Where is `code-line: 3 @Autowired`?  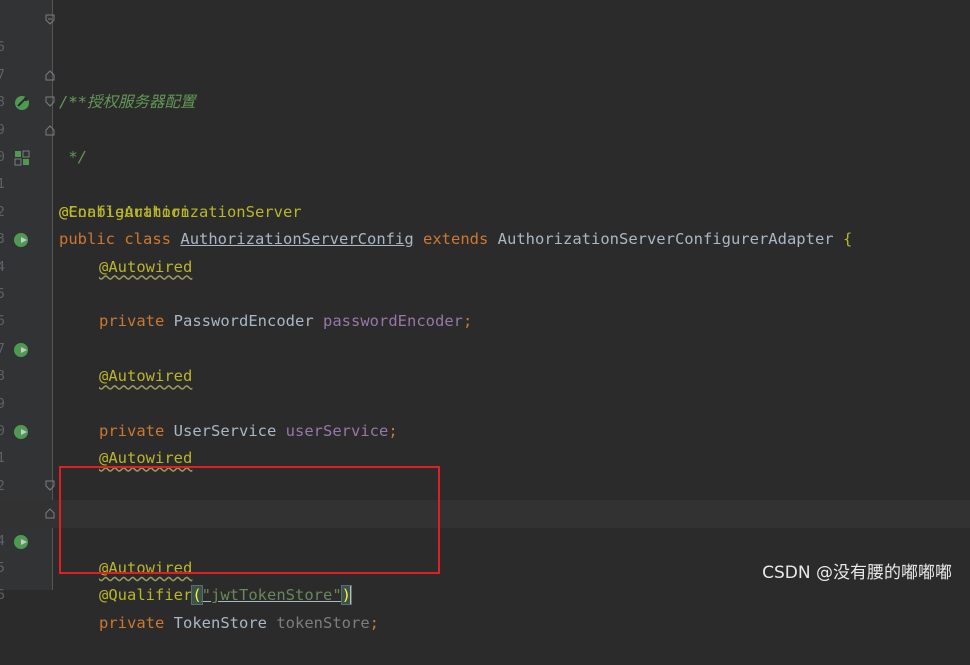
code-line: 3 @Autowired is located at coordinates (485, 237).